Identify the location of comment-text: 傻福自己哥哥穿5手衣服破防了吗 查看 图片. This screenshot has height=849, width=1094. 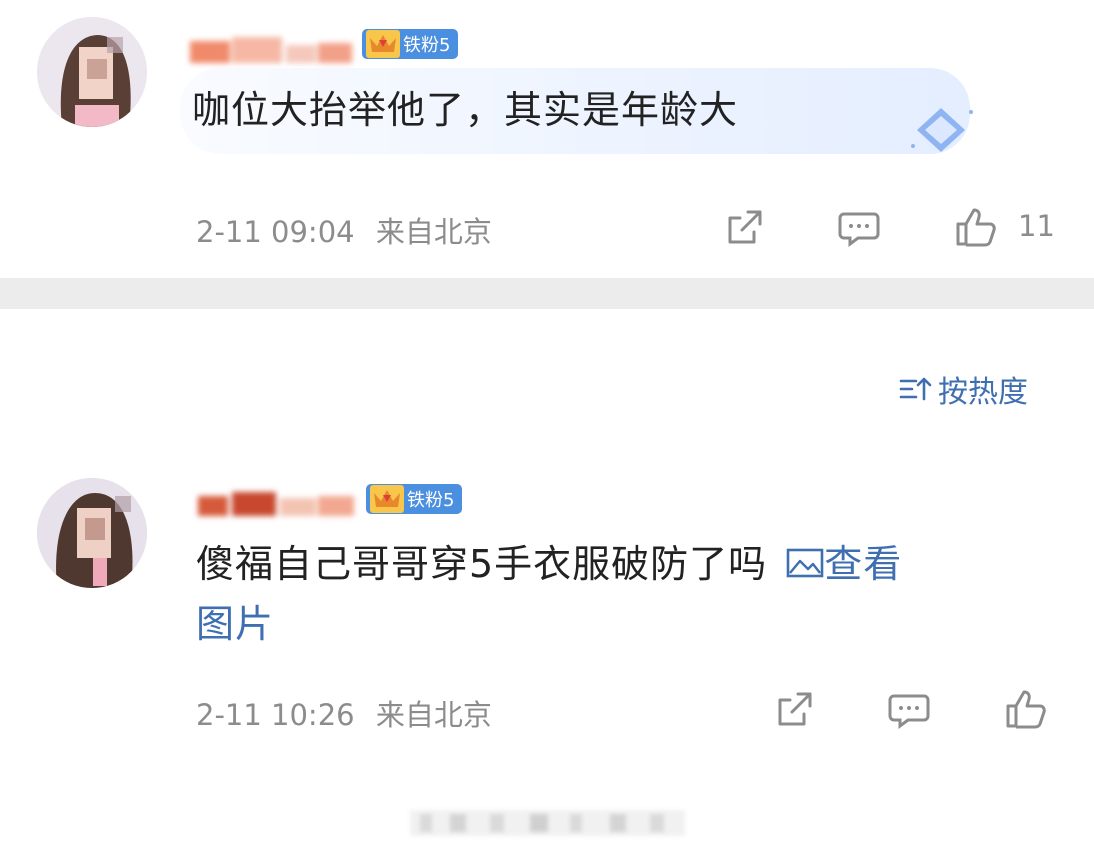
(631, 594).